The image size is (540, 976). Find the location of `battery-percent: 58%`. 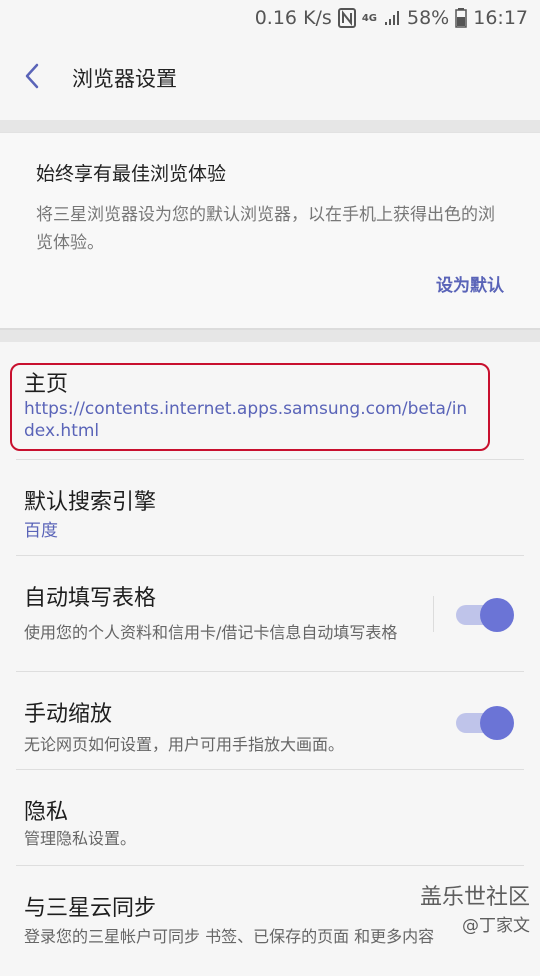

battery-percent: 58% is located at coordinates (428, 18).